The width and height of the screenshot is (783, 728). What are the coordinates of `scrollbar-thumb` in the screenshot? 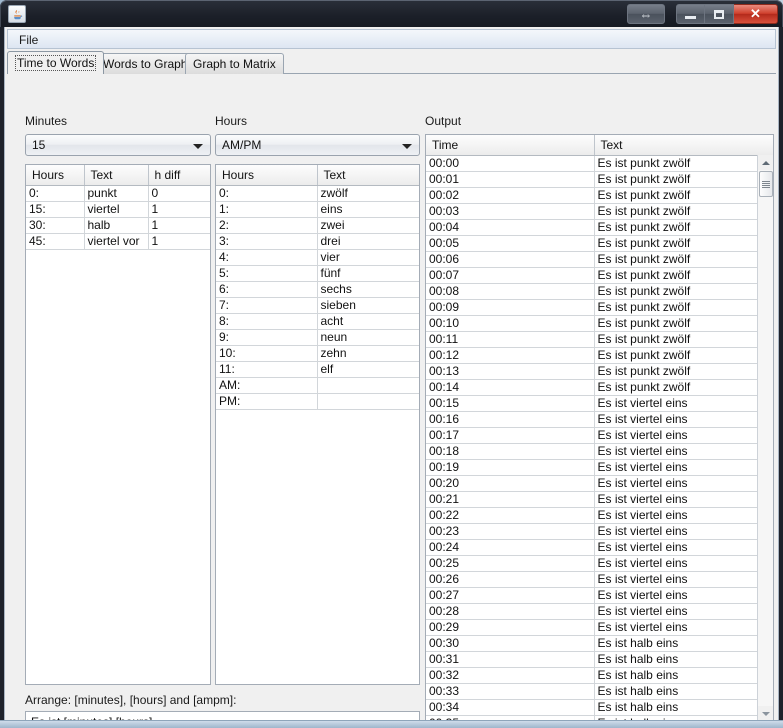 It's located at (766, 184).